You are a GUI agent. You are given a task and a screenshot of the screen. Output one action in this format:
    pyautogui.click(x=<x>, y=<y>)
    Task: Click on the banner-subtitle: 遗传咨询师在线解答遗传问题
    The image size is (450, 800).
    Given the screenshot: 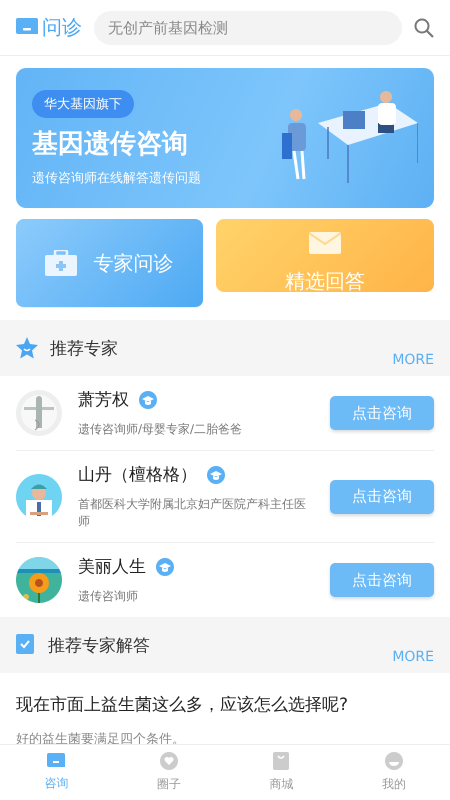 What is the action you would take?
    pyautogui.click(x=116, y=178)
    